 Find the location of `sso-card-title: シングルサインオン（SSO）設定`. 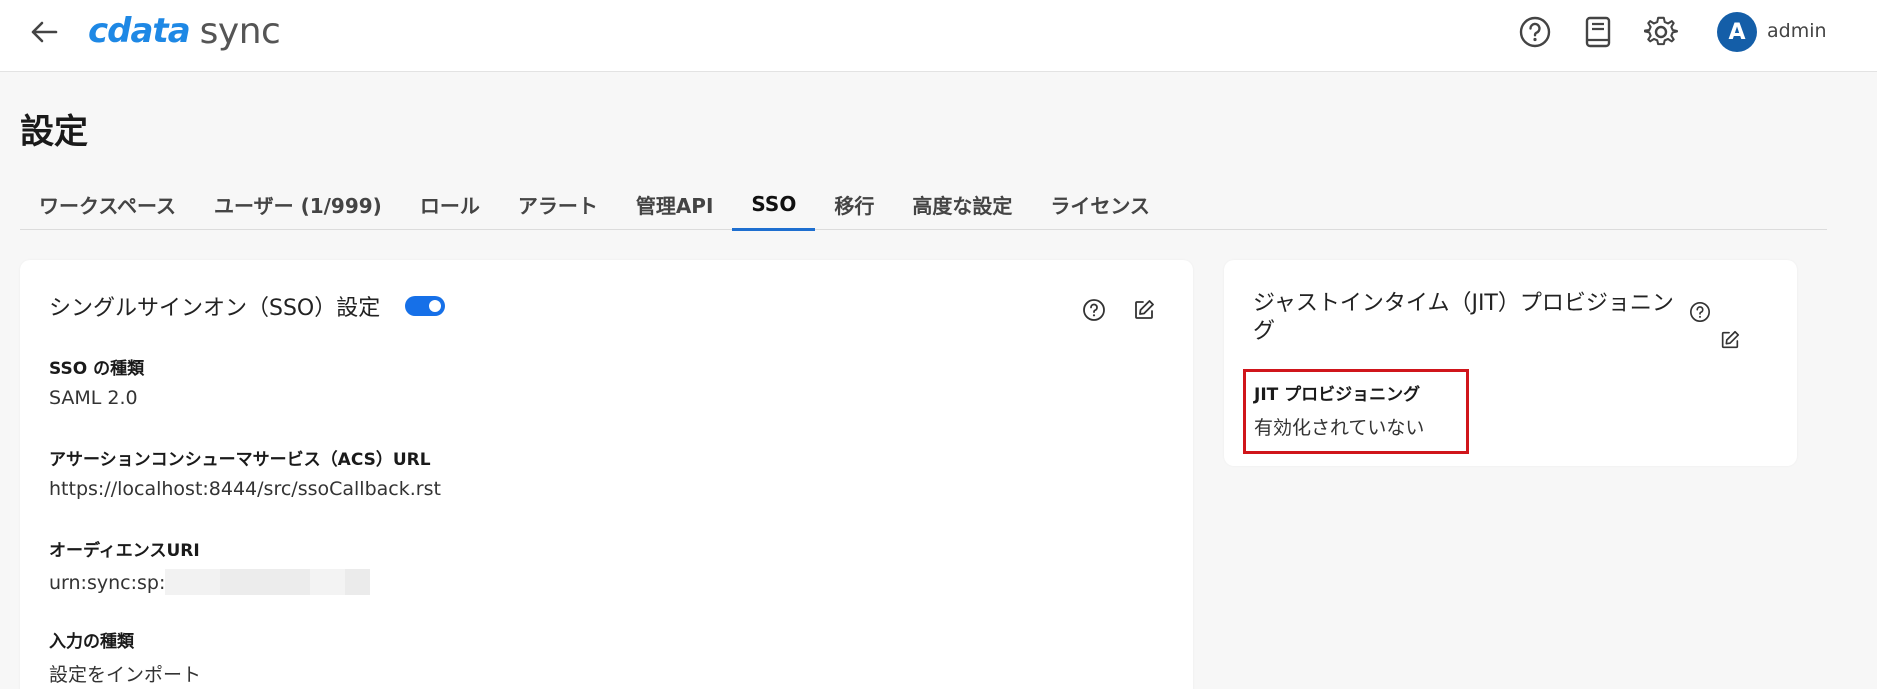

sso-card-title: シングルサインオン（SSO）設定 is located at coordinates (215, 308).